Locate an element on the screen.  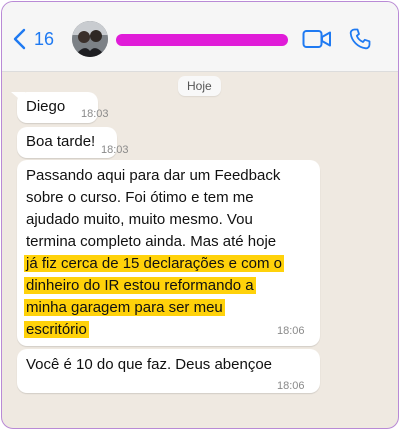
message-line: termina completo ainda. Mas até hoje is located at coordinates (168, 242).